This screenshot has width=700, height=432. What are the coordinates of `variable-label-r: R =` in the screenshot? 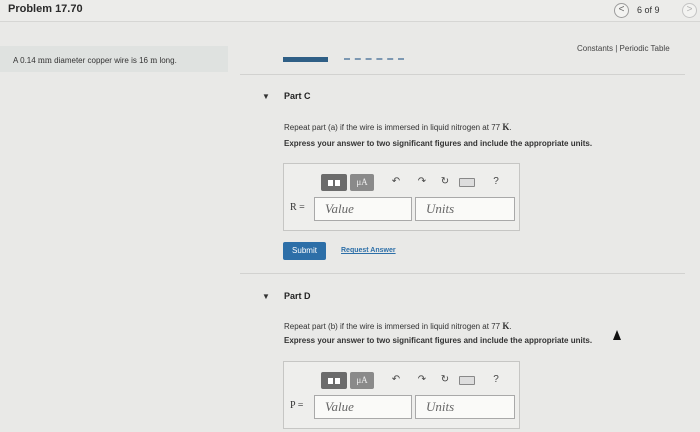 It's located at (297, 207).